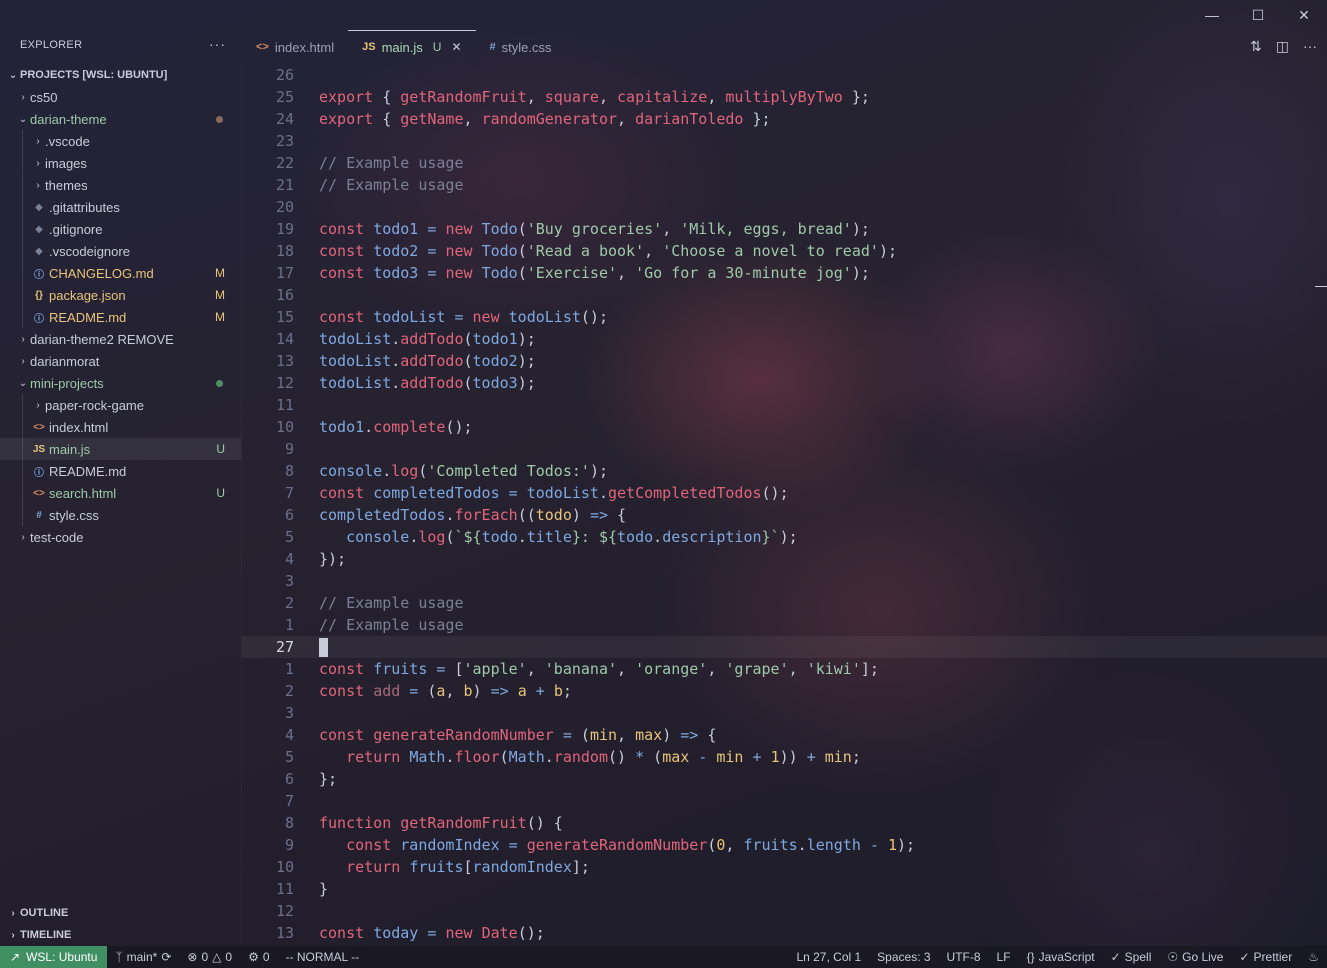 This screenshot has width=1327, height=968. What do you see at coordinates (120, 251) in the screenshot?
I see `file-item: ◆ .vscodeignore` at bounding box center [120, 251].